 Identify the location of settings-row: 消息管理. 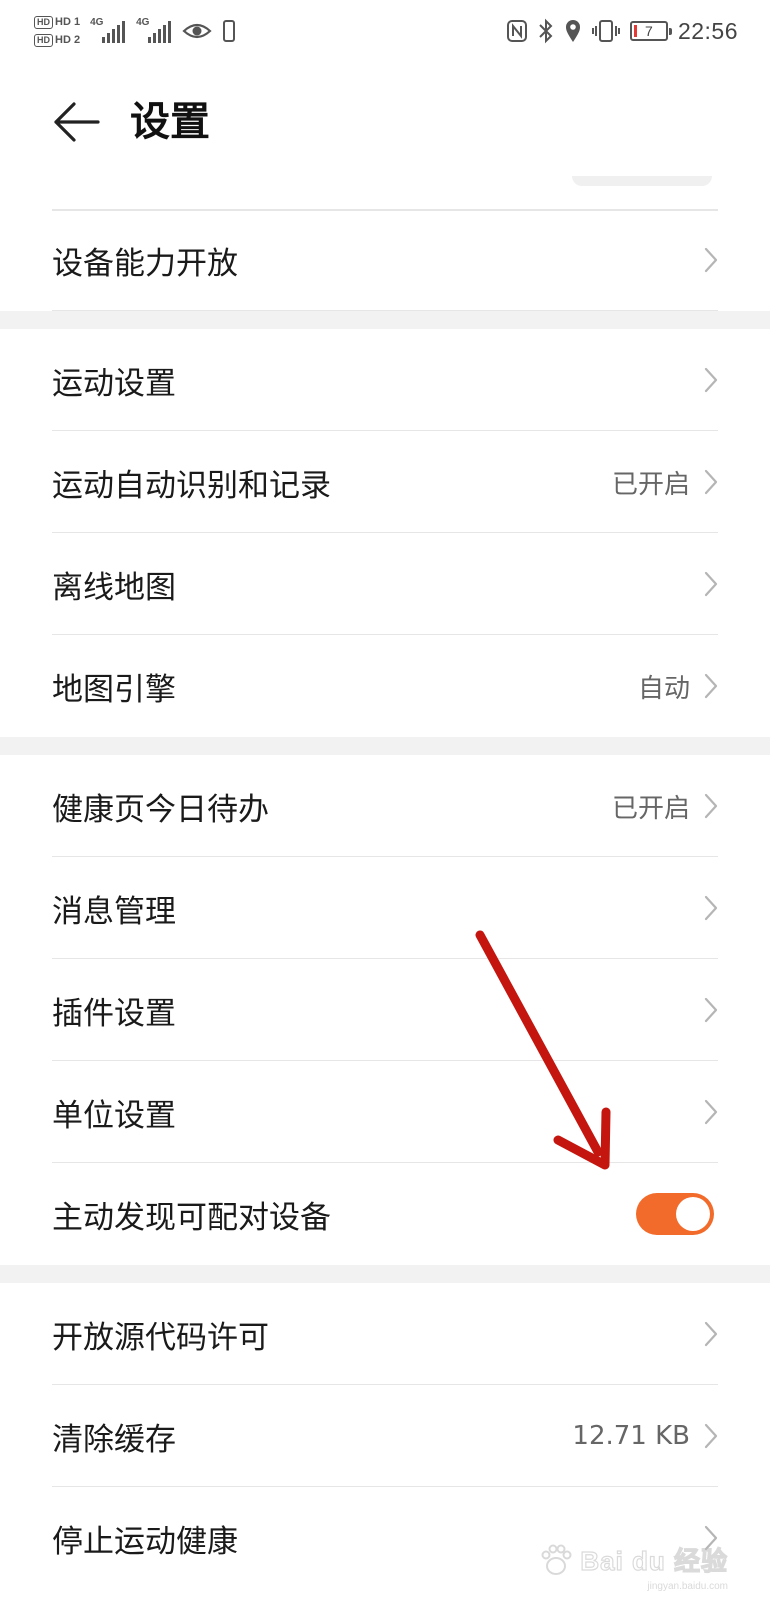
(385, 908).